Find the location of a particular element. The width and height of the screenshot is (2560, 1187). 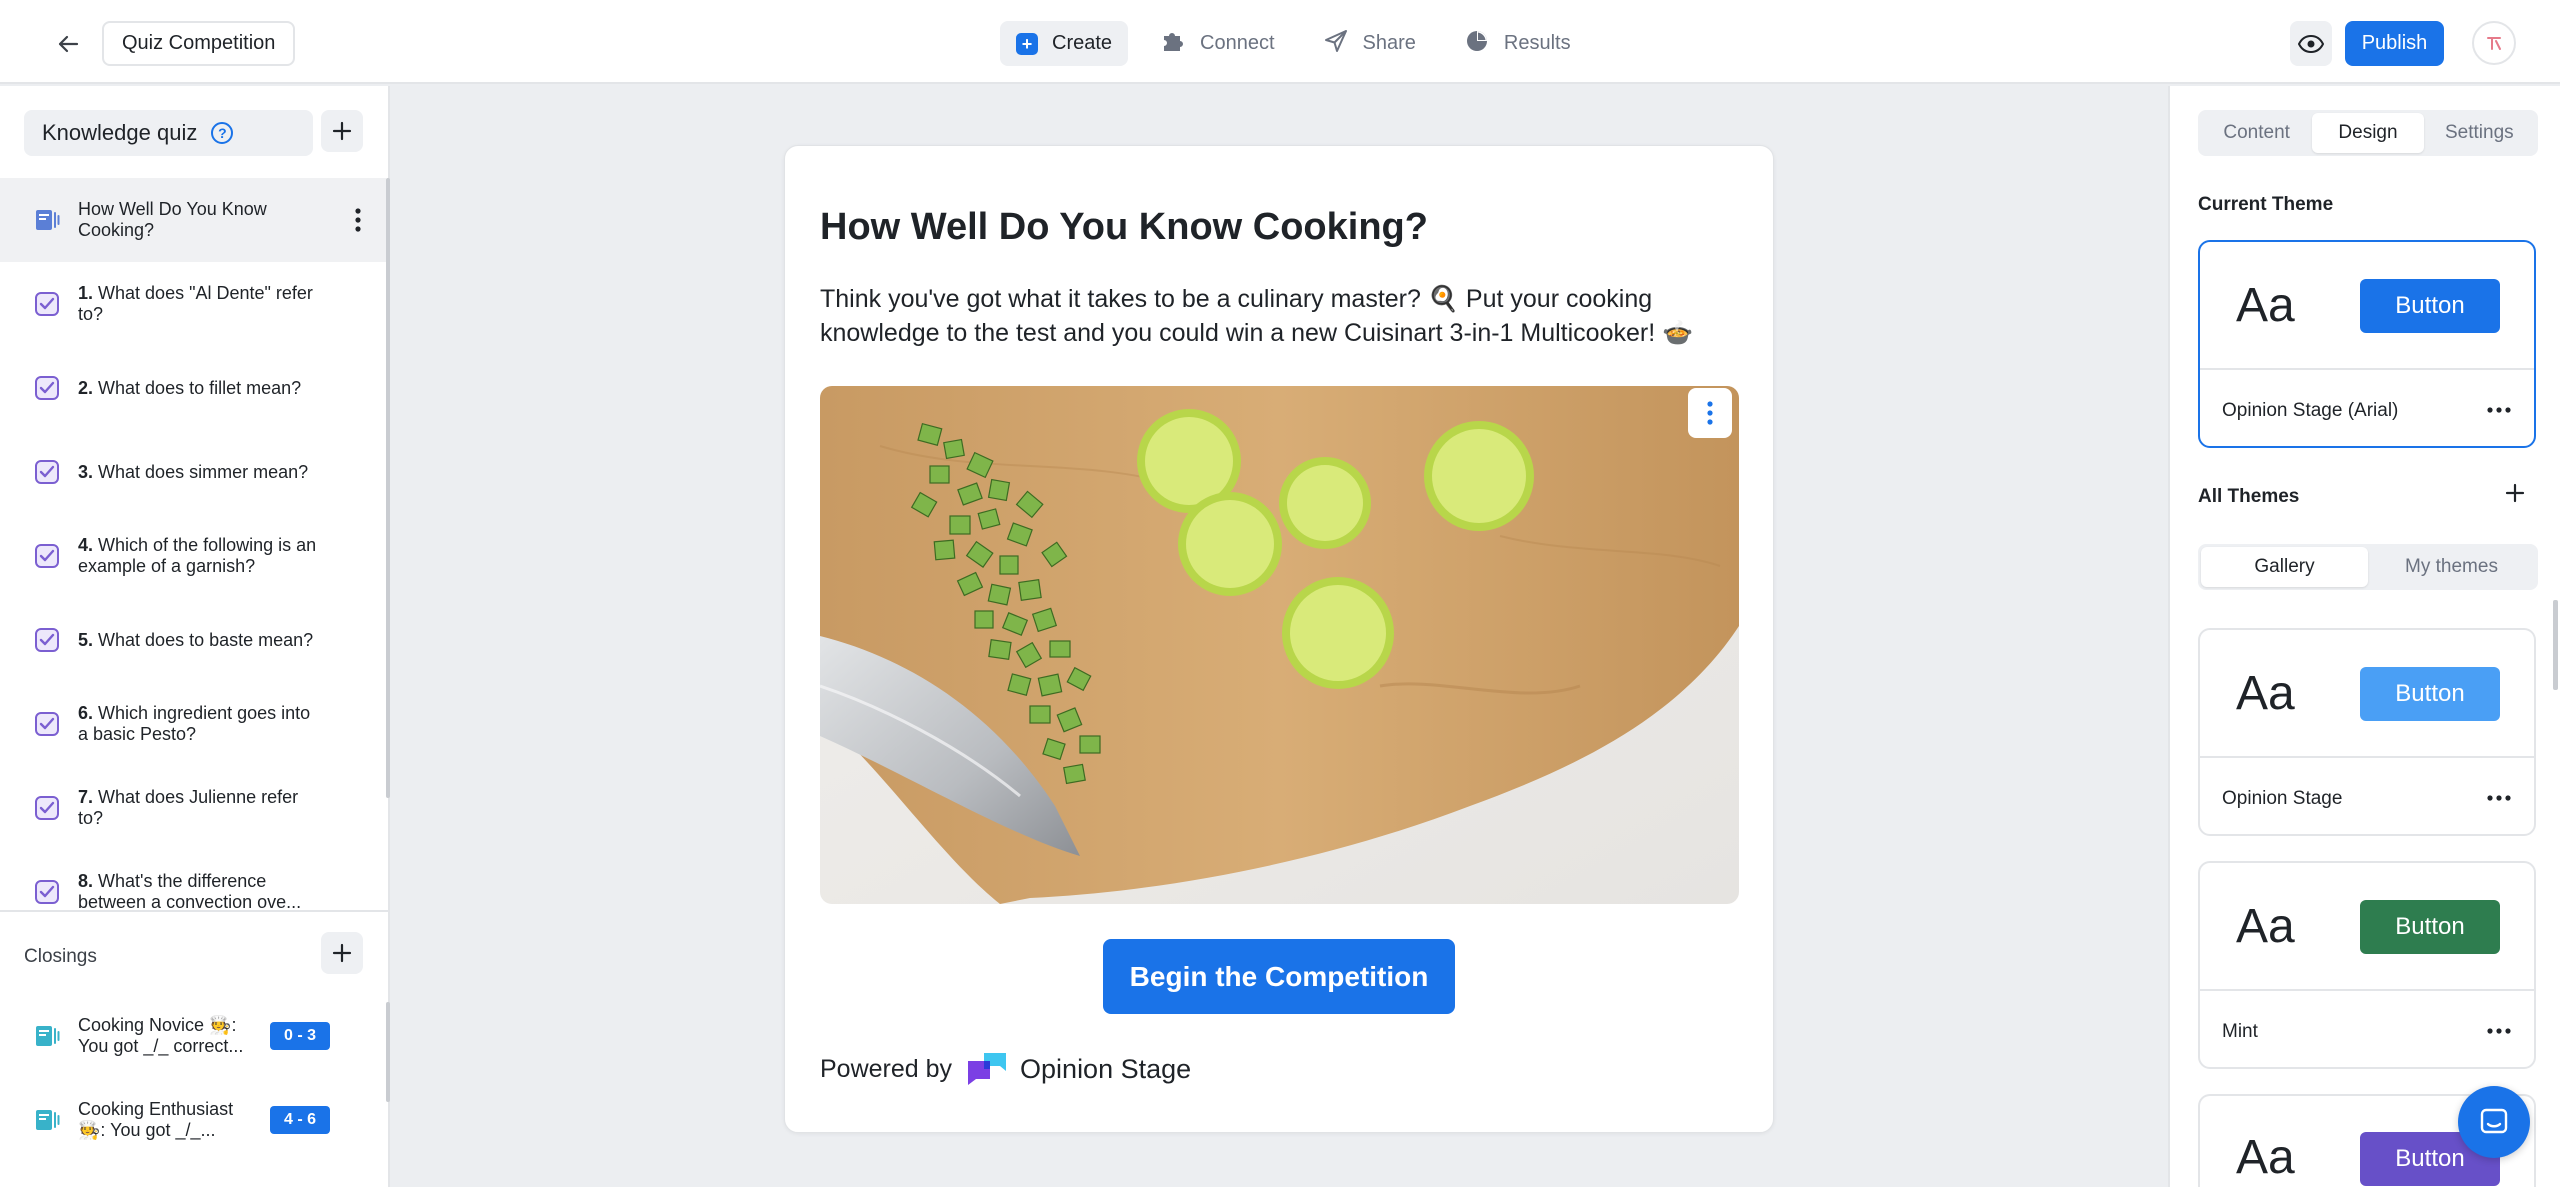

chat-icon is located at coordinates (2494, 1121).